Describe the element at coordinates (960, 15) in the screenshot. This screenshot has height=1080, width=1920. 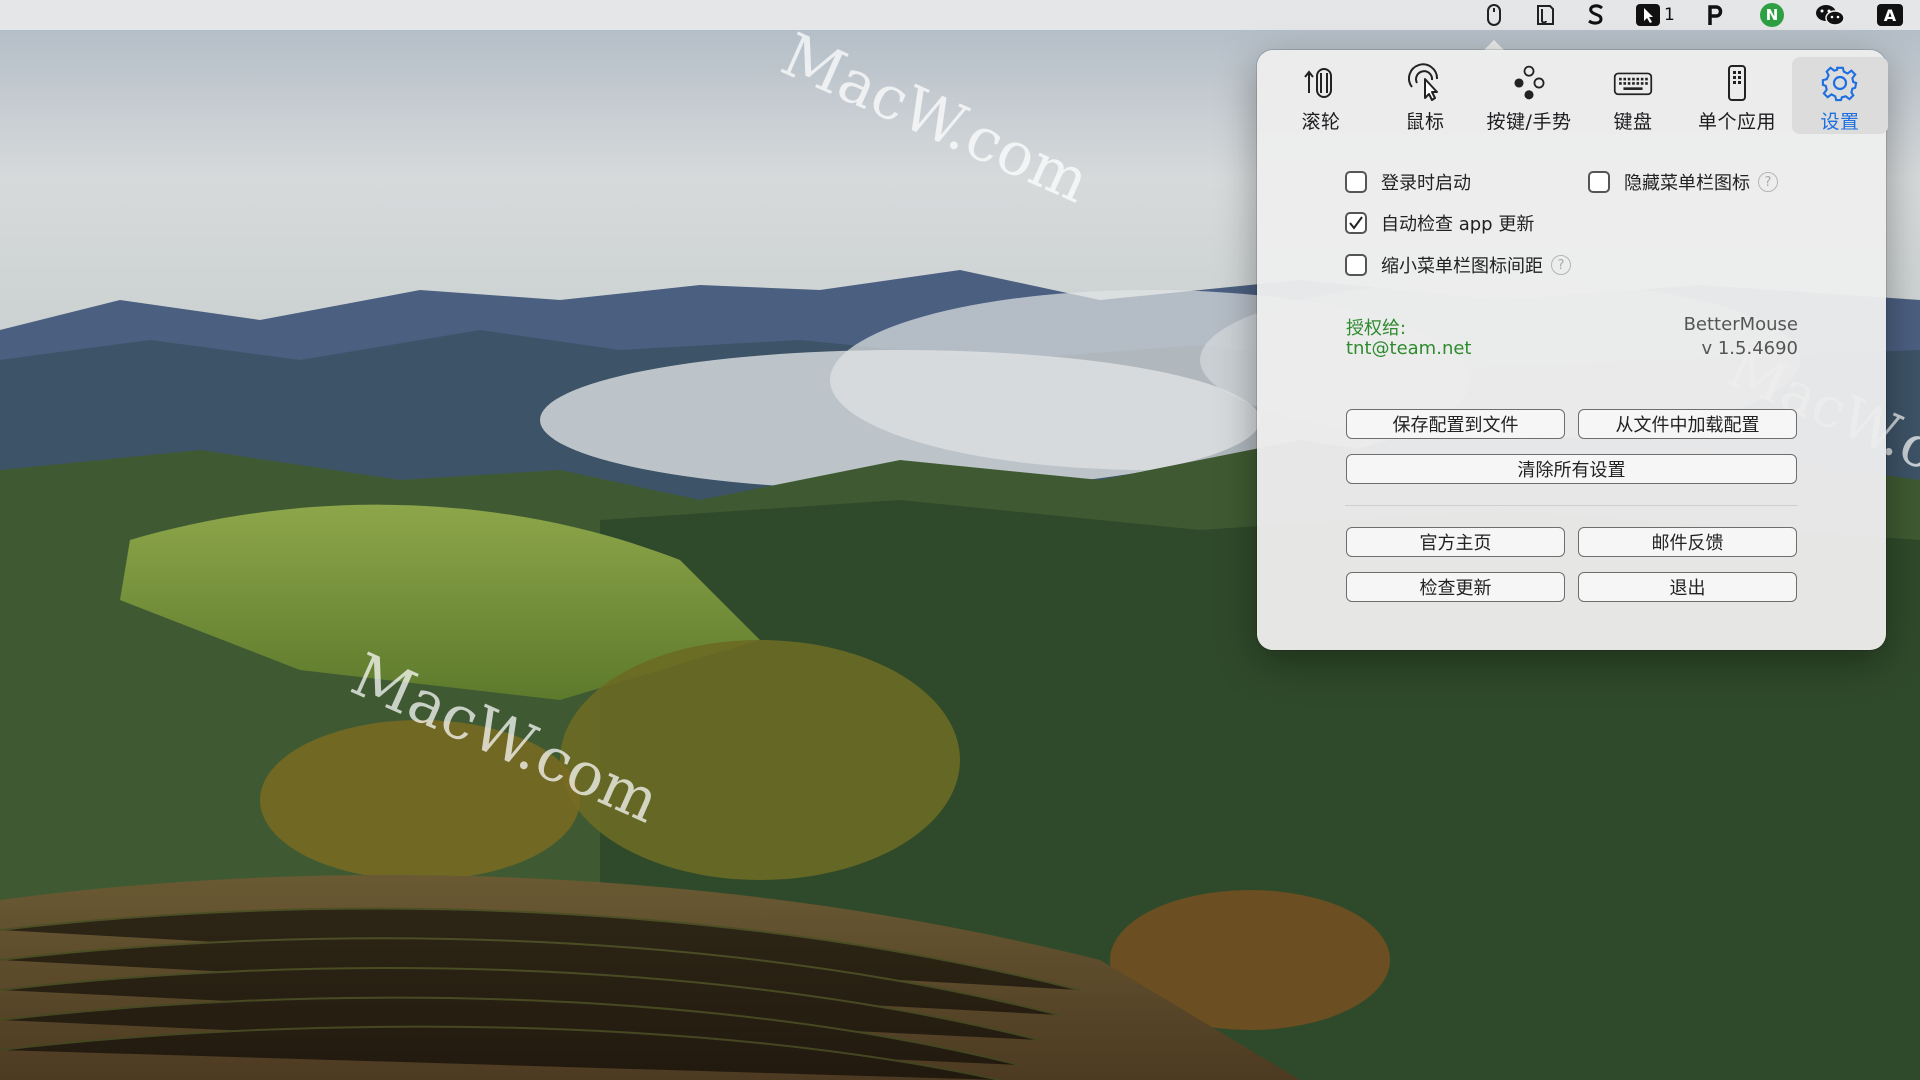
I see `menu-bar: 1 N A` at that location.